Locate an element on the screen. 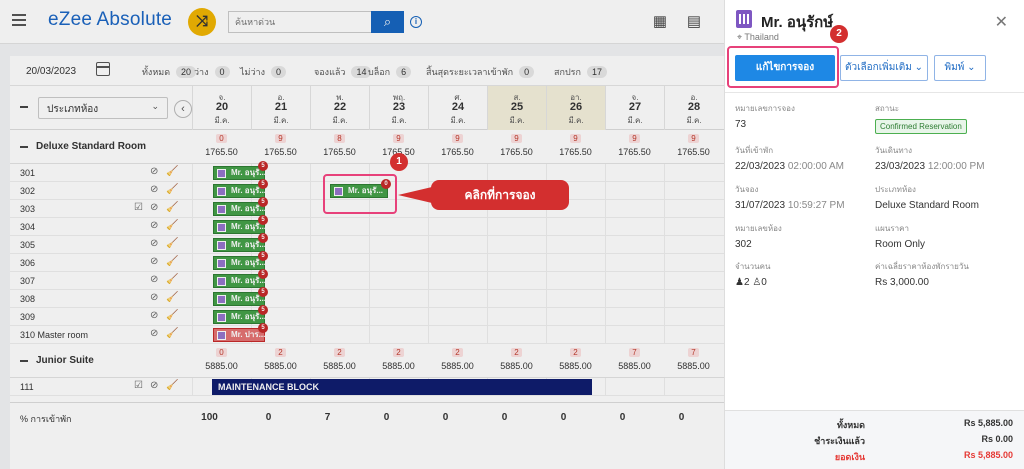  print-label: พิมพ์ is located at coordinates (954, 67).